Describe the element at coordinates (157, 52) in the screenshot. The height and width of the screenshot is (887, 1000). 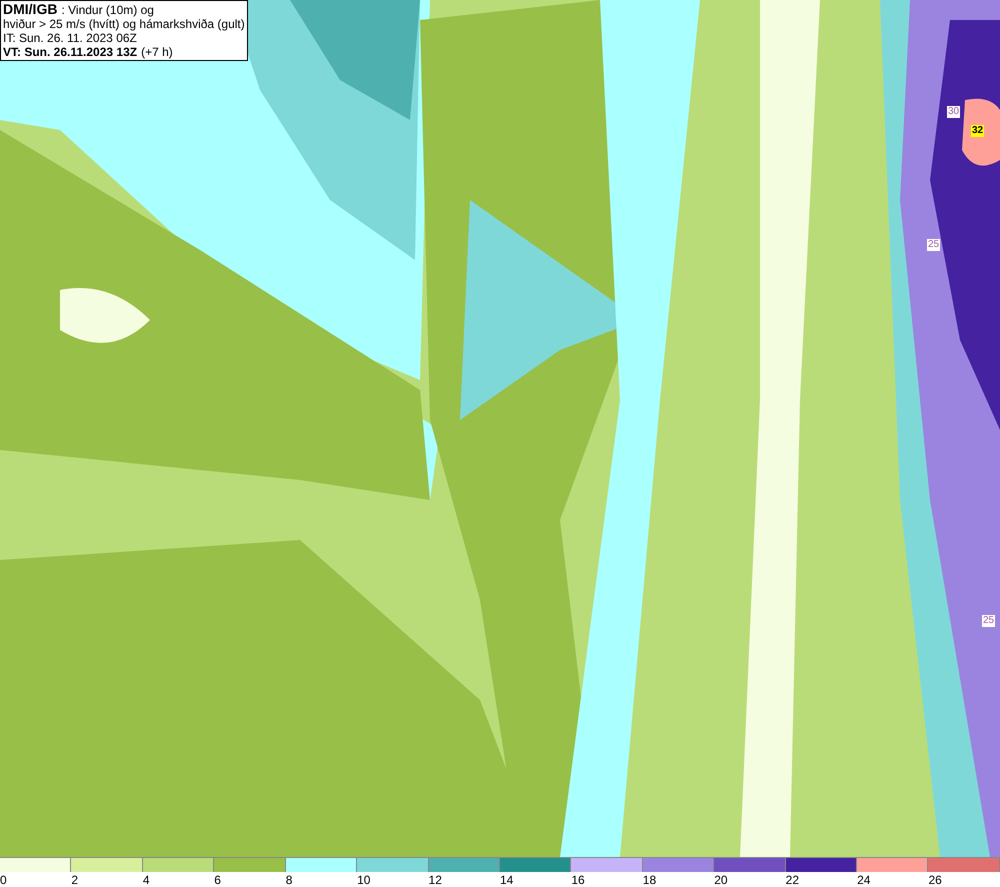
I see `lead-time: (+7 h)` at that location.